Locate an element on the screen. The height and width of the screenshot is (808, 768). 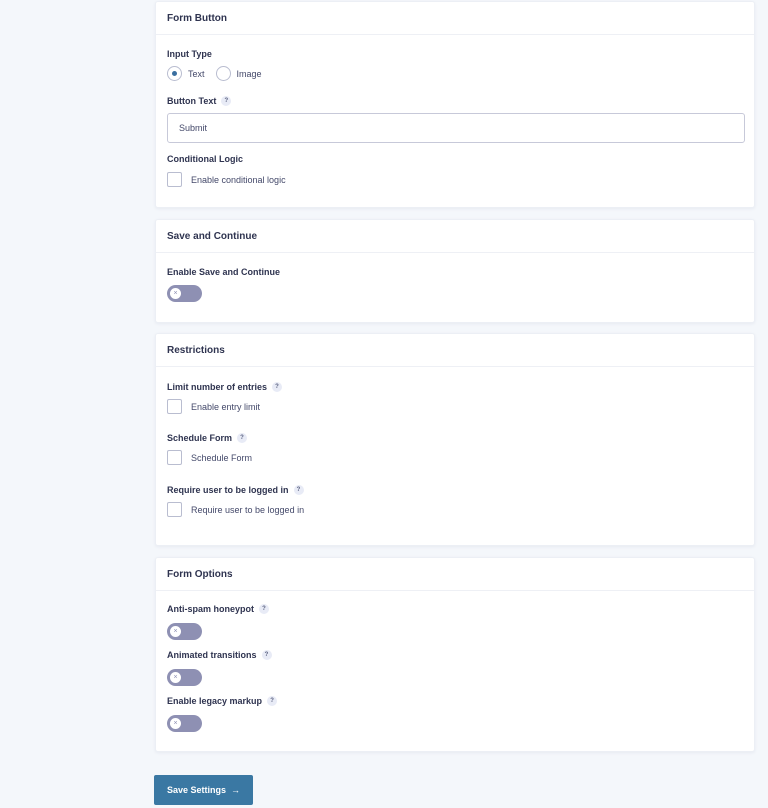
legacy-markup-label: Enable legacy markup ? is located at coordinates (222, 701).